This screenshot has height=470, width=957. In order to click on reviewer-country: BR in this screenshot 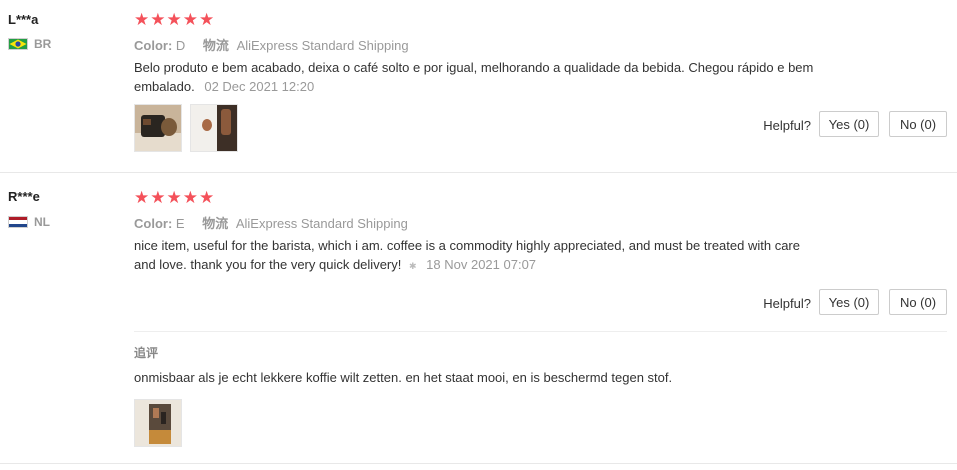, I will do `click(29, 44)`.